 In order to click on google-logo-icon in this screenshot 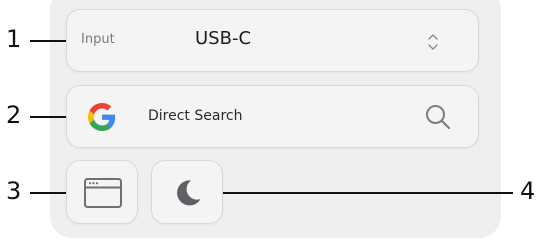, I will do `click(102, 117)`.